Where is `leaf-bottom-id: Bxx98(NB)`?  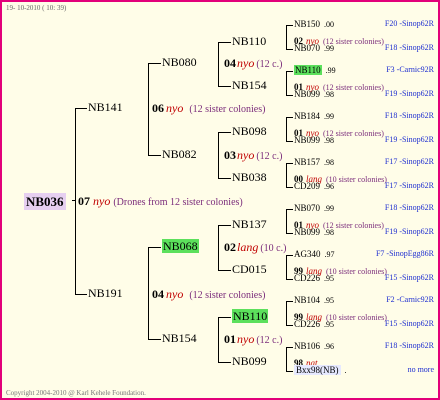 leaf-bottom-id: Bxx98(NB) is located at coordinates (317, 370).